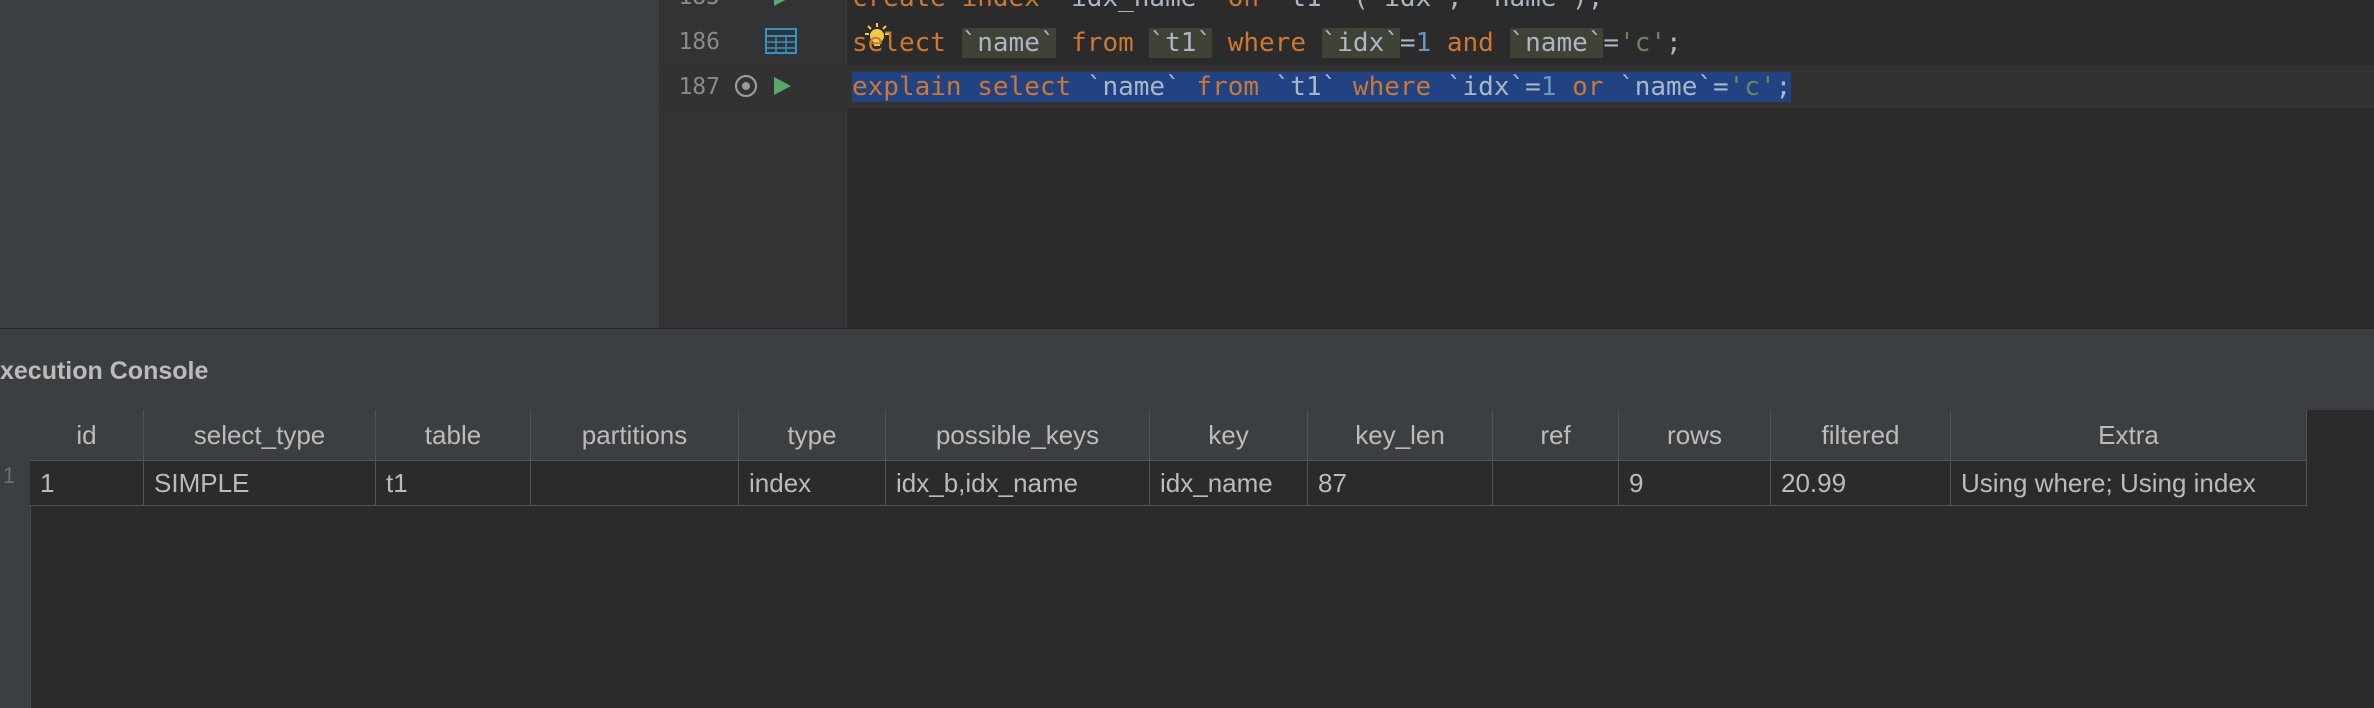 This screenshot has width=2374, height=708. What do you see at coordinates (259, 435) in the screenshot?
I see `column-header-select-type: select_type` at bounding box center [259, 435].